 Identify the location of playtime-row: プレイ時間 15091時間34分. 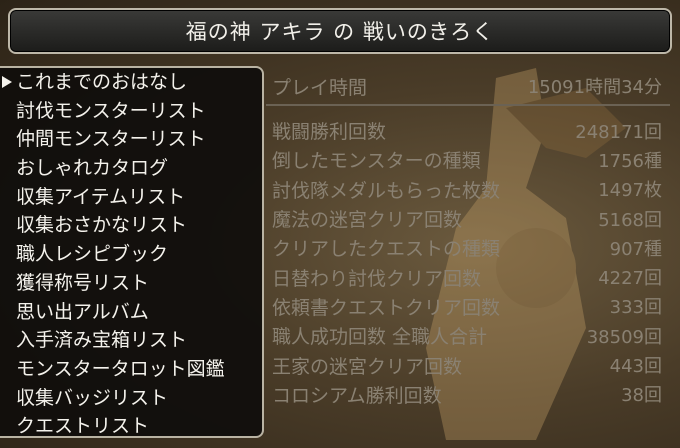
(468, 87).